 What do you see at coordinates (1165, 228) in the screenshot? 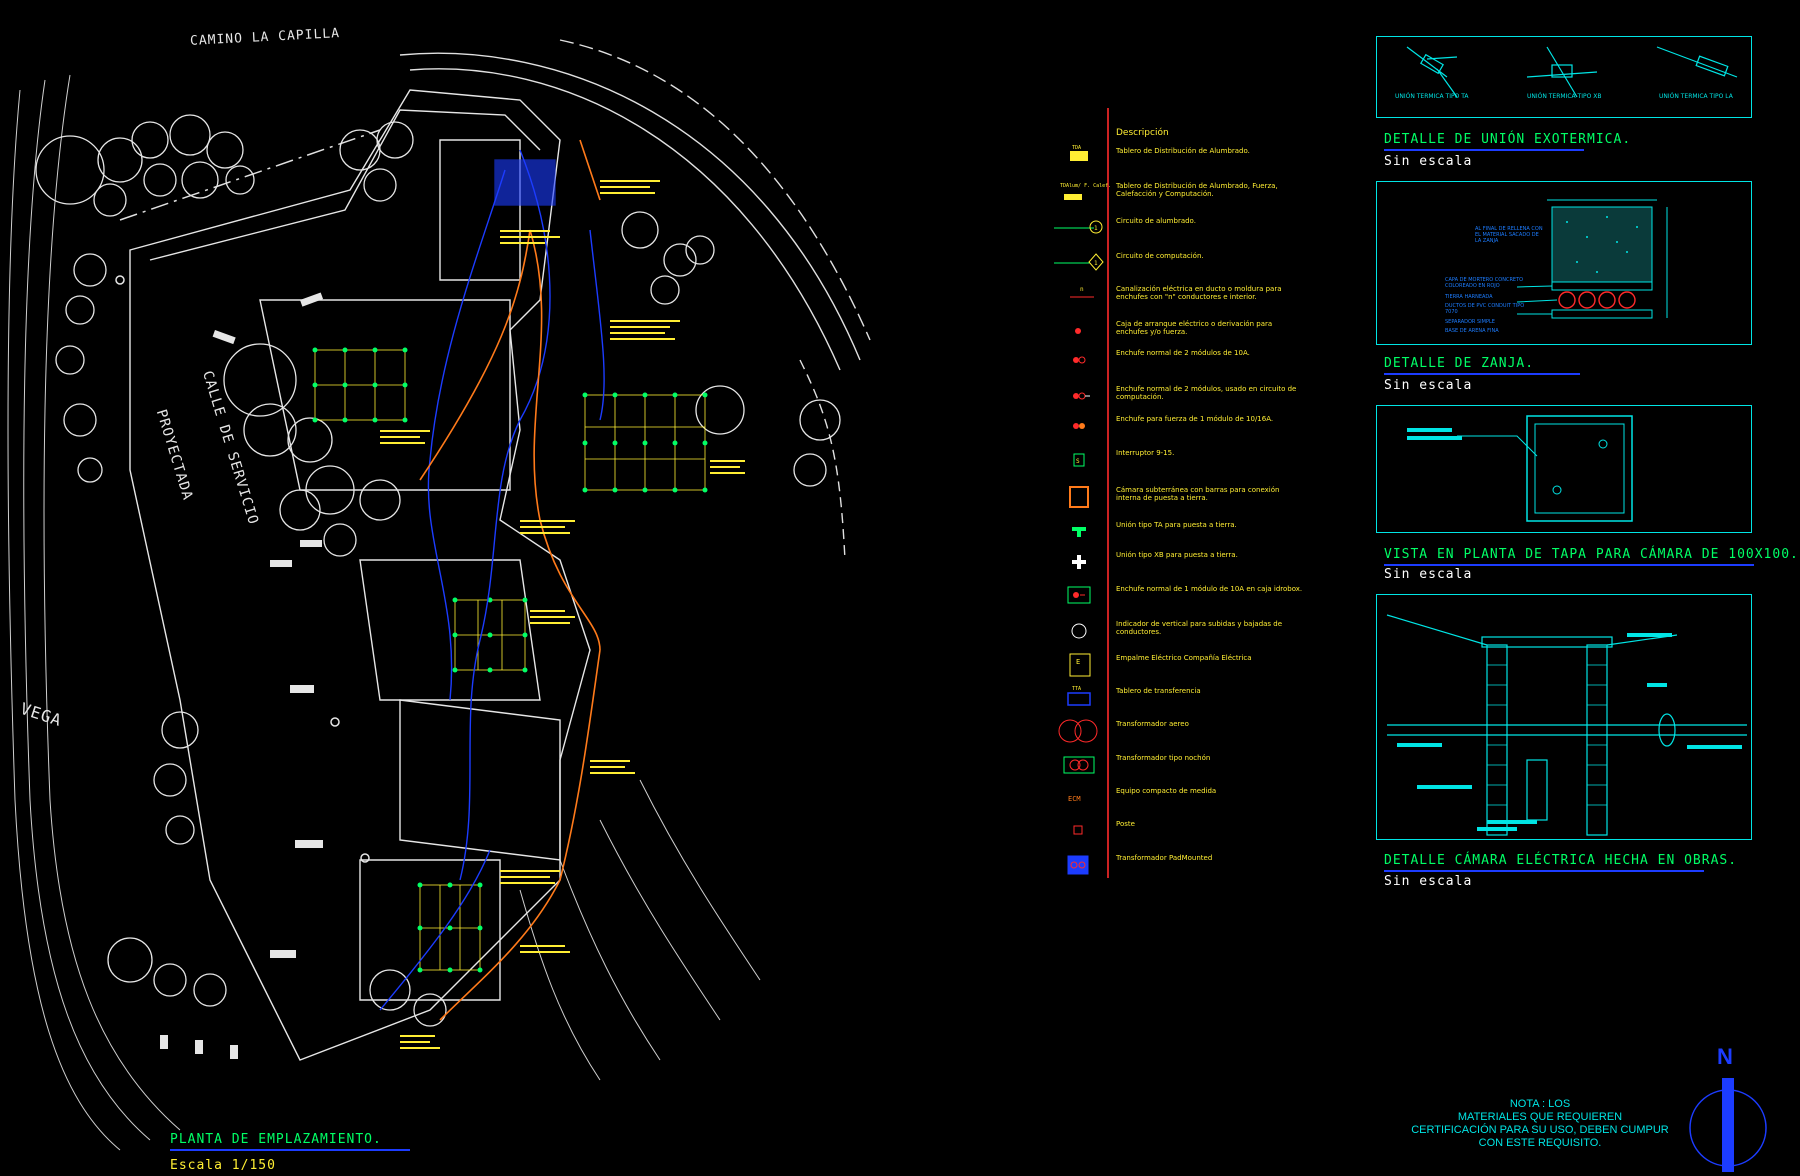
I see `legend-item-circuit-lighting: 1 Circuito de alumbrado.` at bounding box center [1165, 228].